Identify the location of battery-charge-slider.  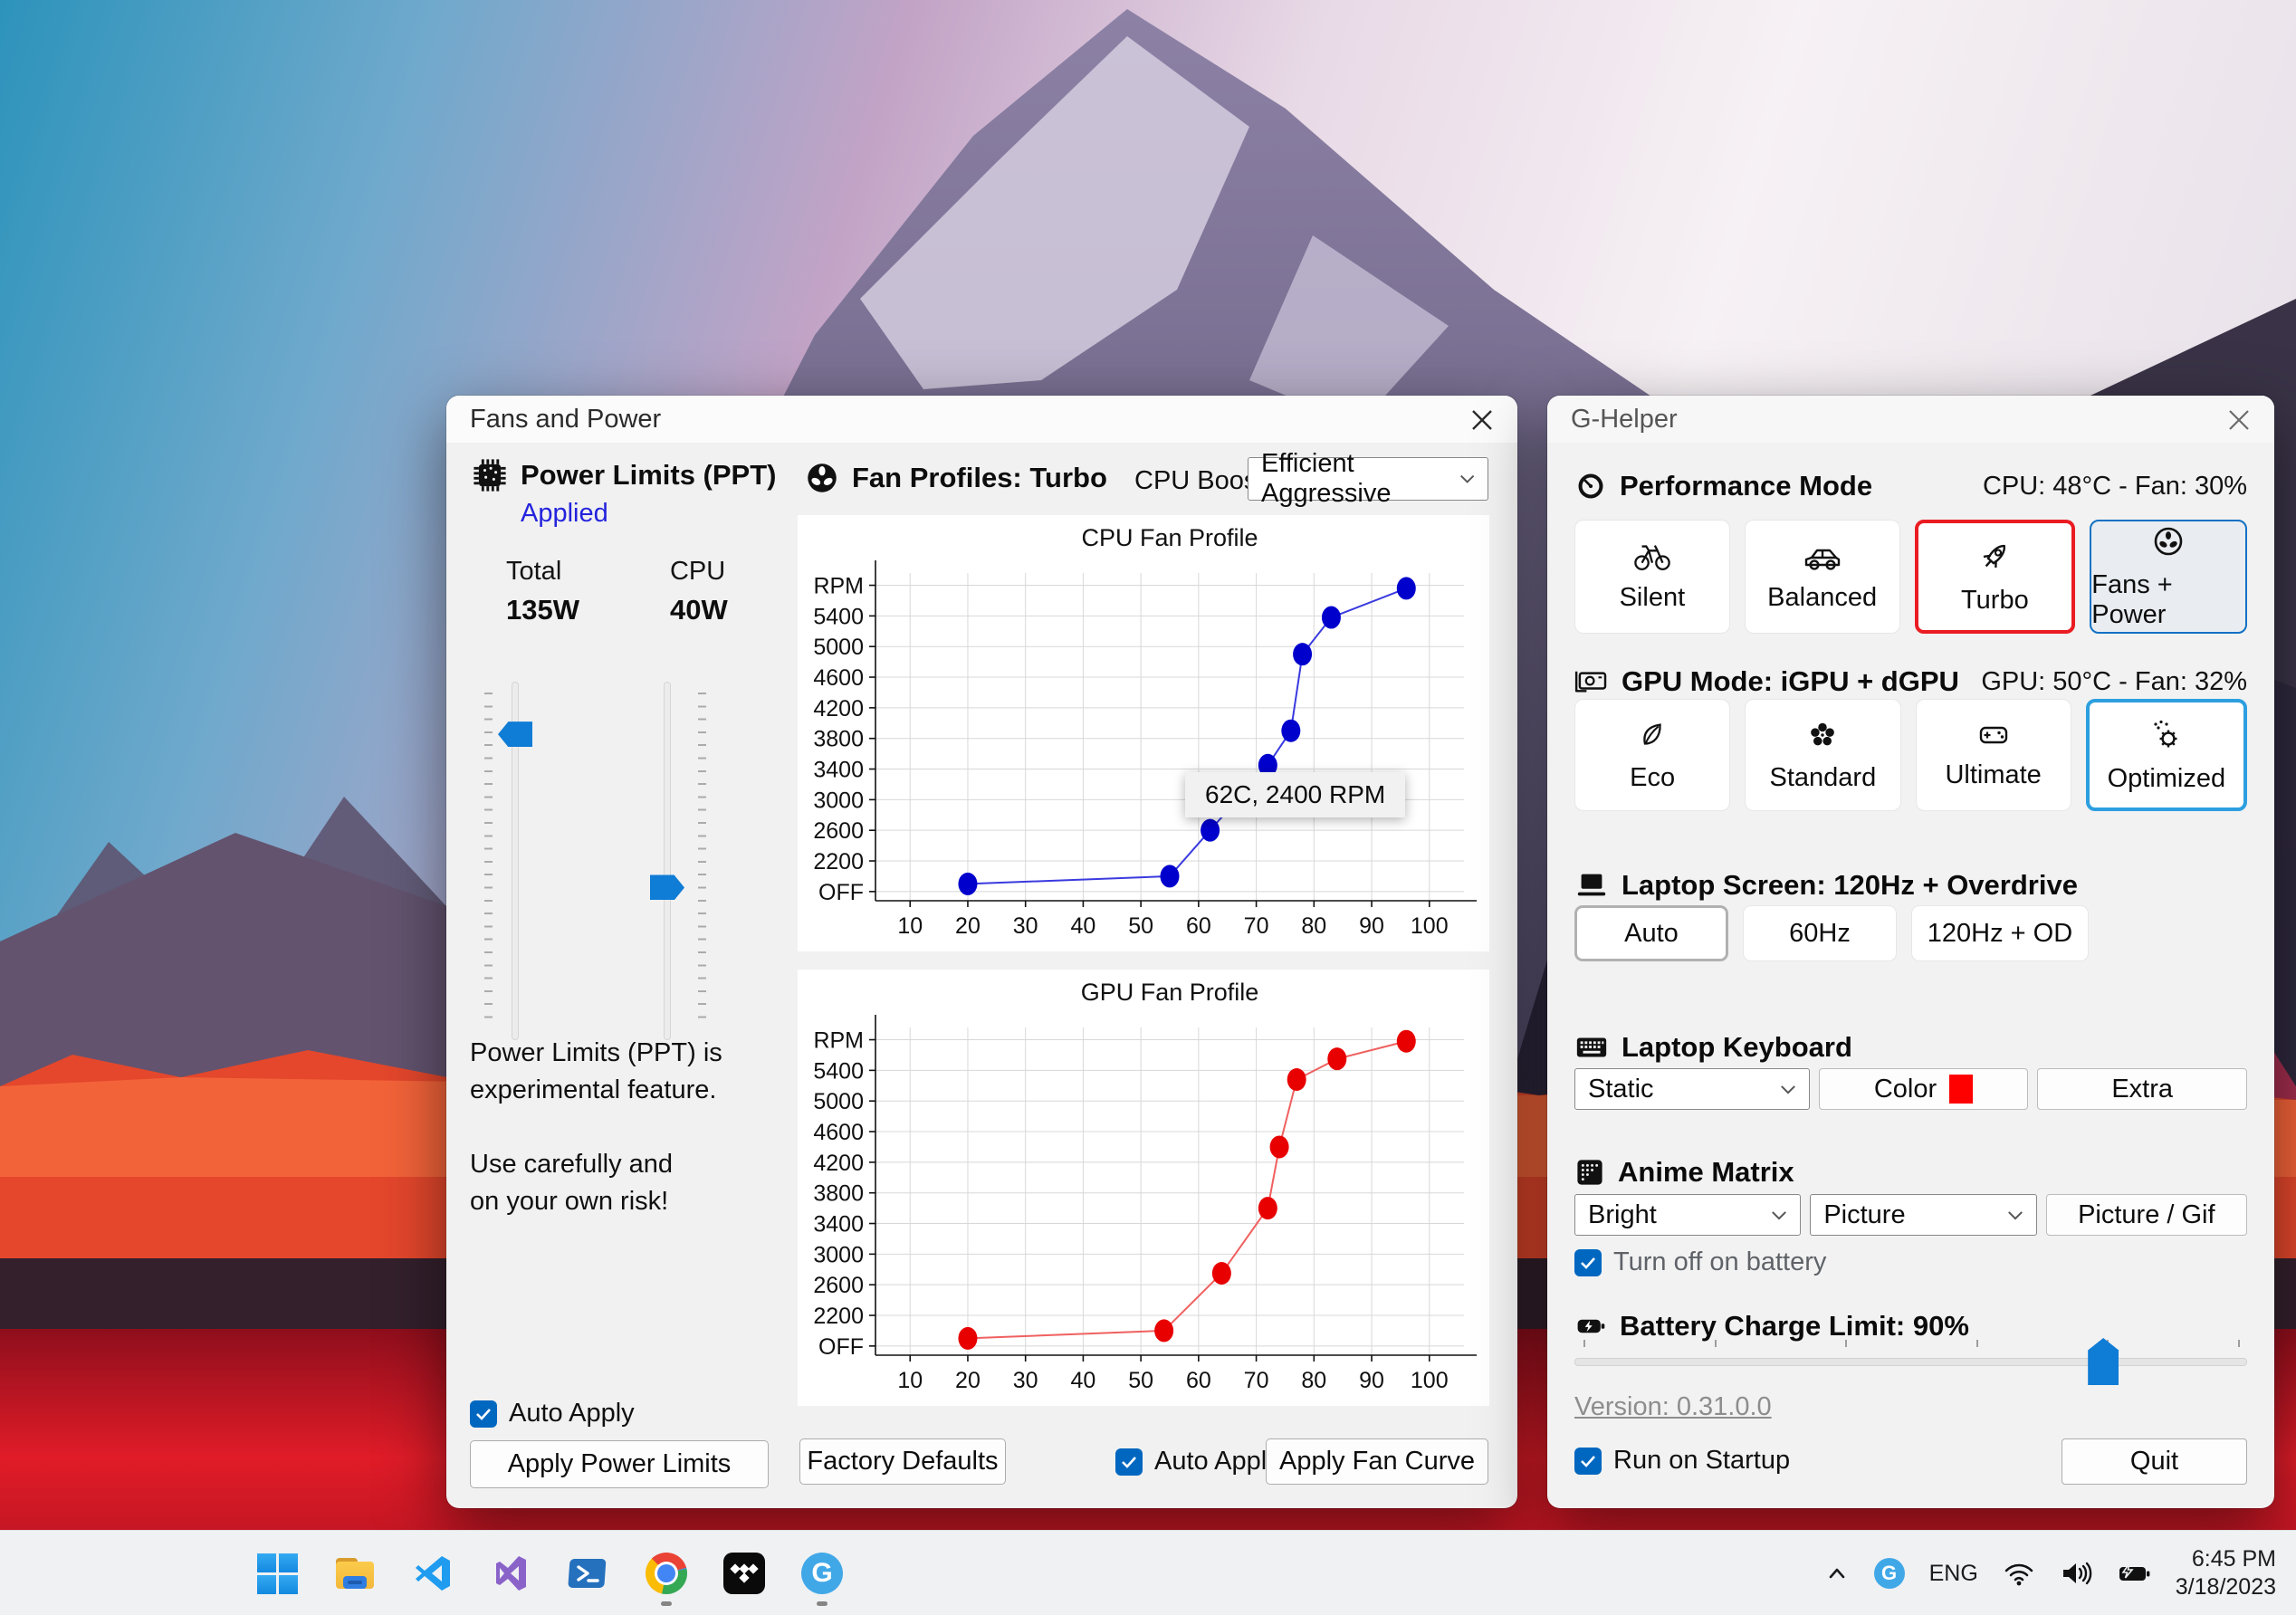
(1911, 1363).